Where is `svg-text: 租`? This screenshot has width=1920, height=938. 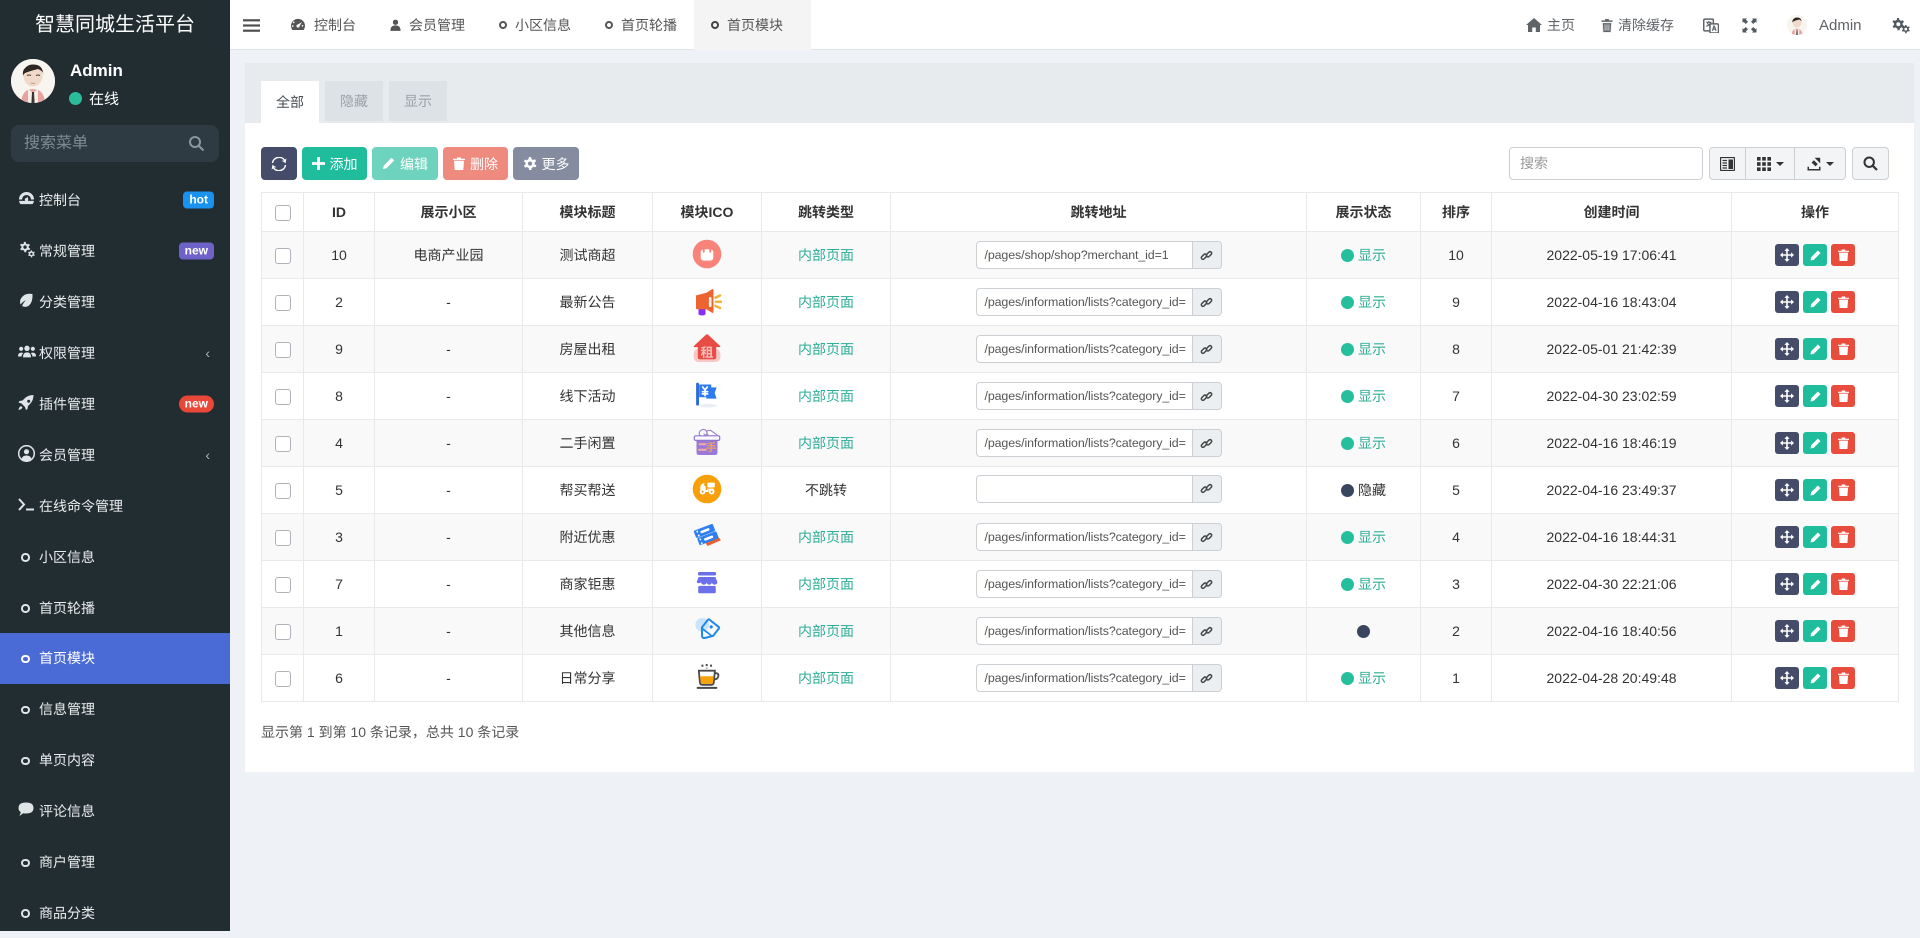
svg-text: 租 is located at coordinates (706, 352).